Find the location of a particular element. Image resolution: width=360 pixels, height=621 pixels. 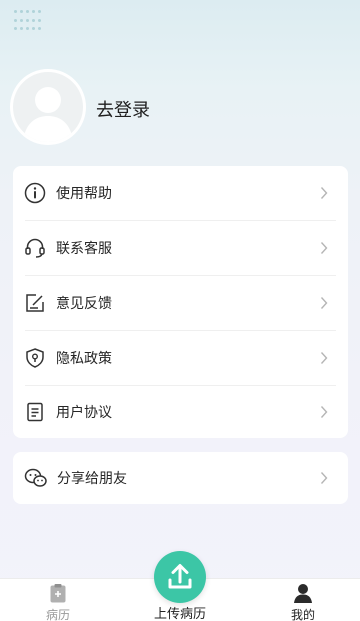

menu-item-label: 用户协议 is located at coordinates (84, 413).